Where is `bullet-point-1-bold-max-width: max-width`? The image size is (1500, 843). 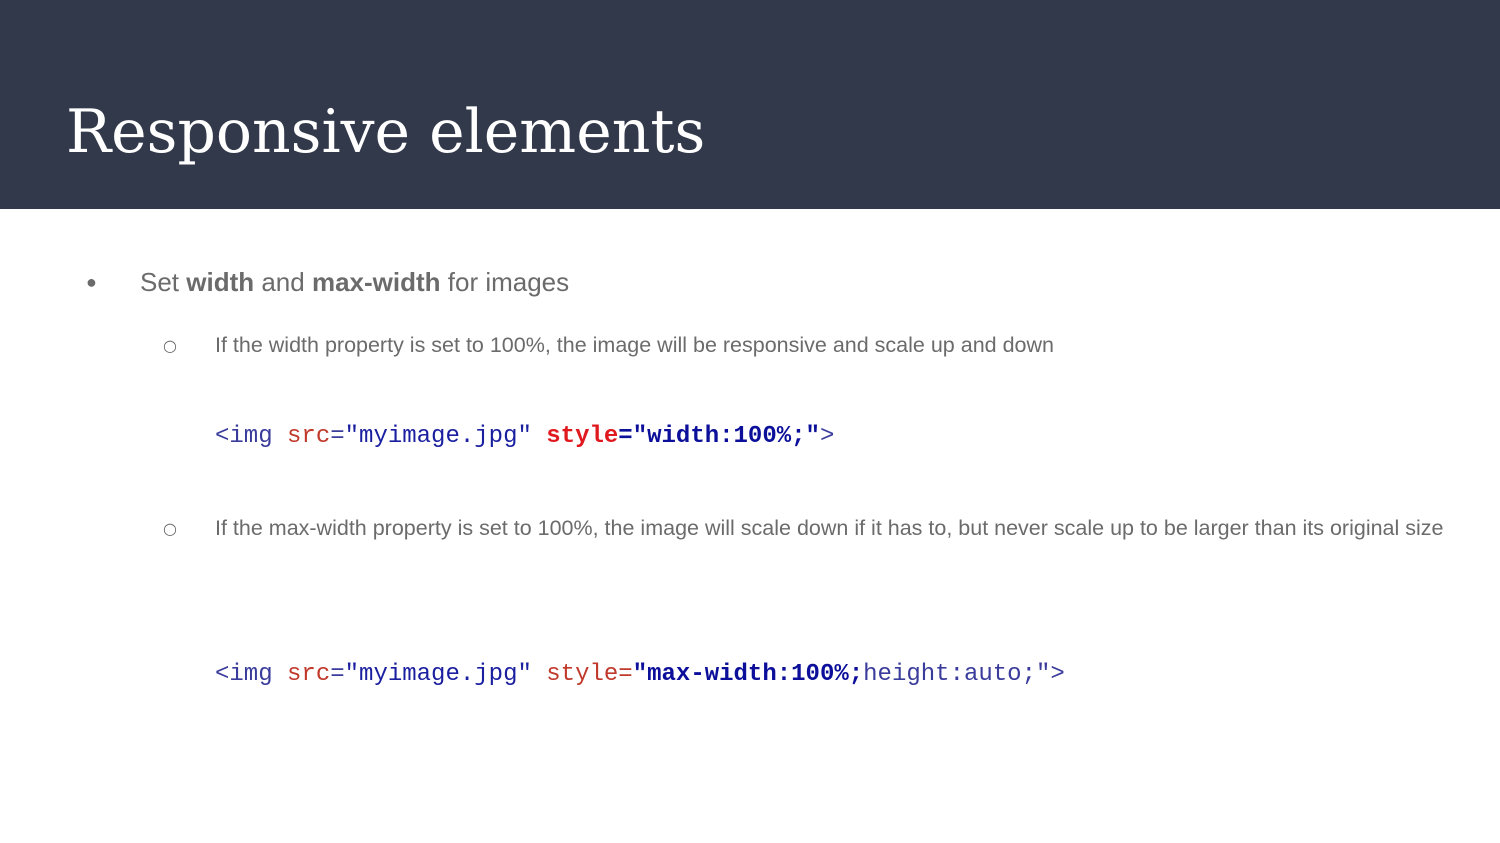
bullet-point-1-bold-max-width: max-width is located at coordinates (376, 282).